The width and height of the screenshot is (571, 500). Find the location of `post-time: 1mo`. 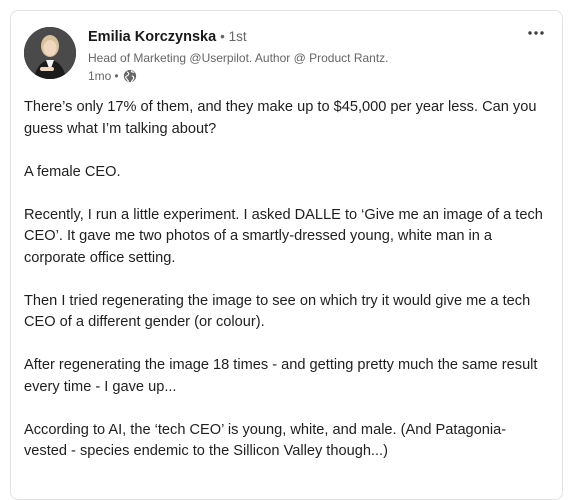

post-time: 1mo is located at coordinates (99, 76).